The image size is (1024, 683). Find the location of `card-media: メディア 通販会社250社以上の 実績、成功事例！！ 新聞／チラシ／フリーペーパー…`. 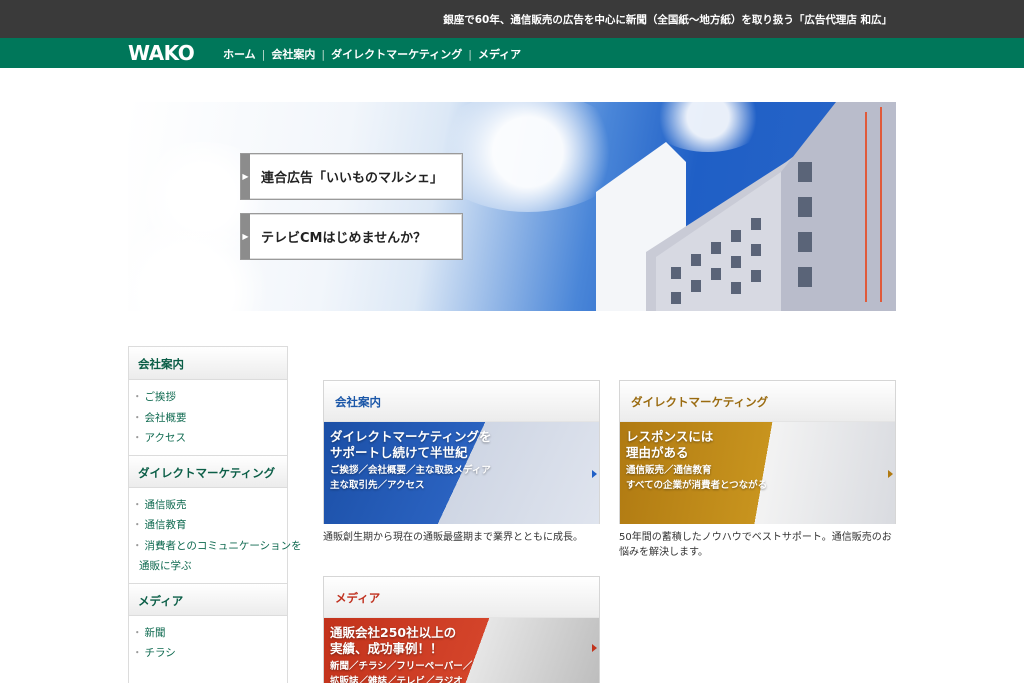

card-media: メディア 通販会社250社以上の 実績、成功事例！！ 新聞／チラシ／フリーペーパー… is located at coordinates (461, 629).